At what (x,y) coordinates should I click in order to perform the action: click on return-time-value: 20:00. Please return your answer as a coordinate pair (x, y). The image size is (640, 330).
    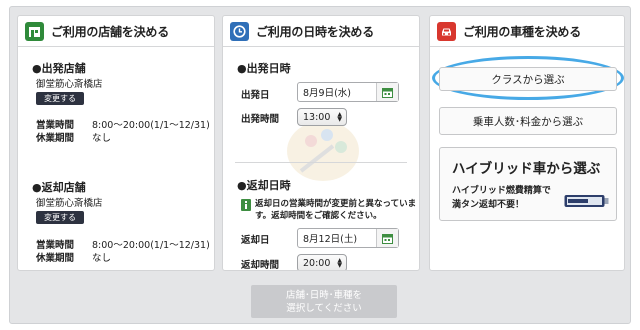
    Looking at the image, I should click on (317, 263).